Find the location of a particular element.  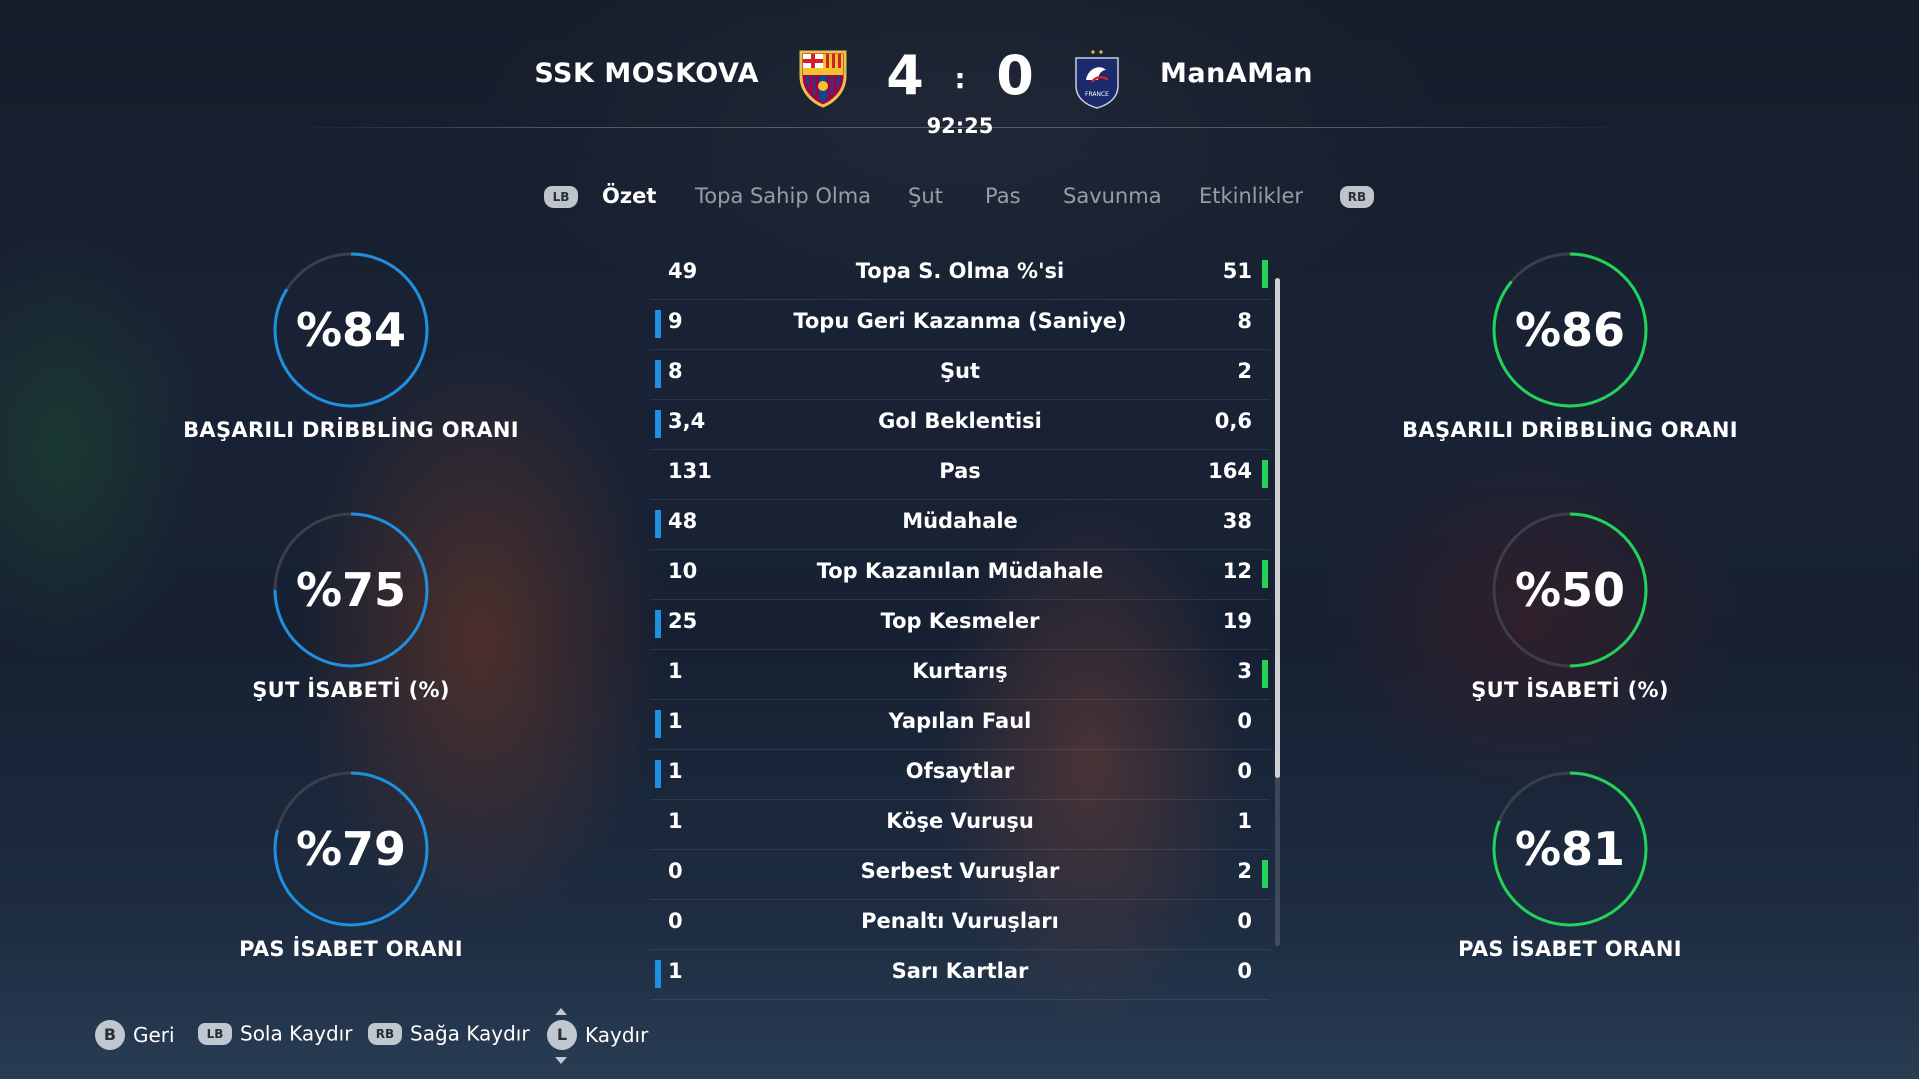

stat-row: 1 Sarı Kartlar 0 is located at coordinates (960, 975).